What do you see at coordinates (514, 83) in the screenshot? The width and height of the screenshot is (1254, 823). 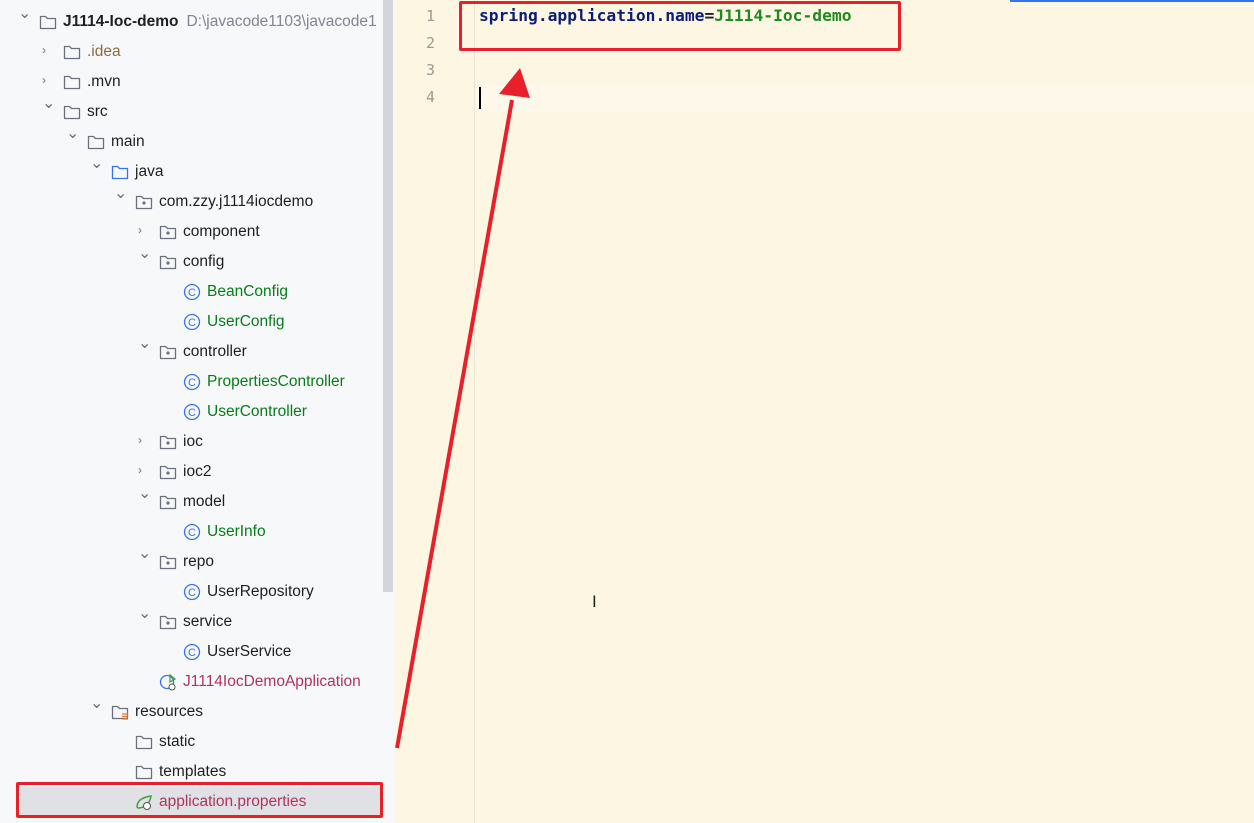 I see `arrow-head` at bounding box center [514, 83].